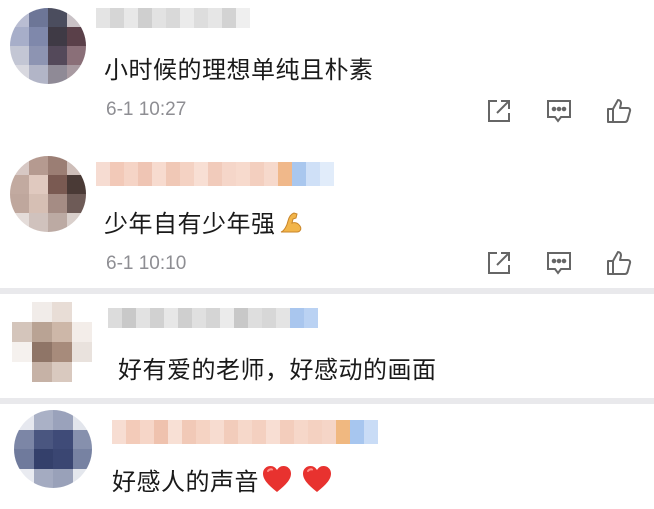 This screenshot has height=509, width=654. What do you see at coordinates (146, 263) in the screenshot?
I see `comment-timestamp: 6-1 10:10` at bounding box center [146, 263].